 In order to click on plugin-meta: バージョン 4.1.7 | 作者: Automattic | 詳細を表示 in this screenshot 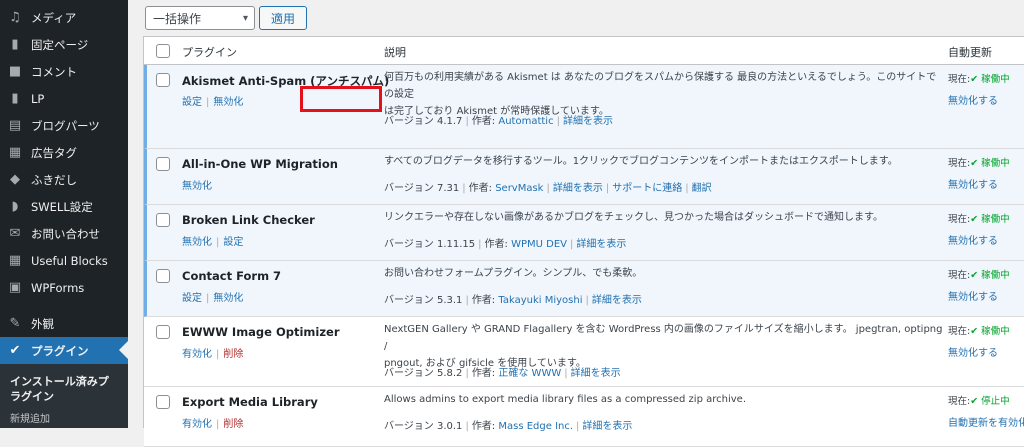, I will do `click(498, 119)`.